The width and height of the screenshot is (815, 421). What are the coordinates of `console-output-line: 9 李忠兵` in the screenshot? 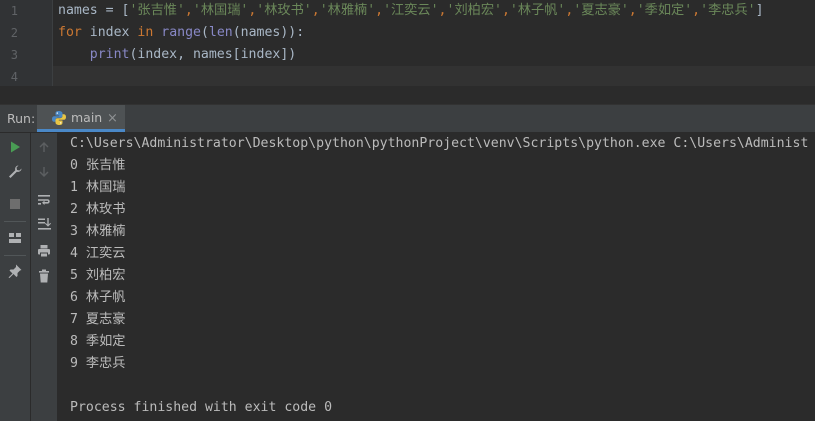 It's located at (98, 363).